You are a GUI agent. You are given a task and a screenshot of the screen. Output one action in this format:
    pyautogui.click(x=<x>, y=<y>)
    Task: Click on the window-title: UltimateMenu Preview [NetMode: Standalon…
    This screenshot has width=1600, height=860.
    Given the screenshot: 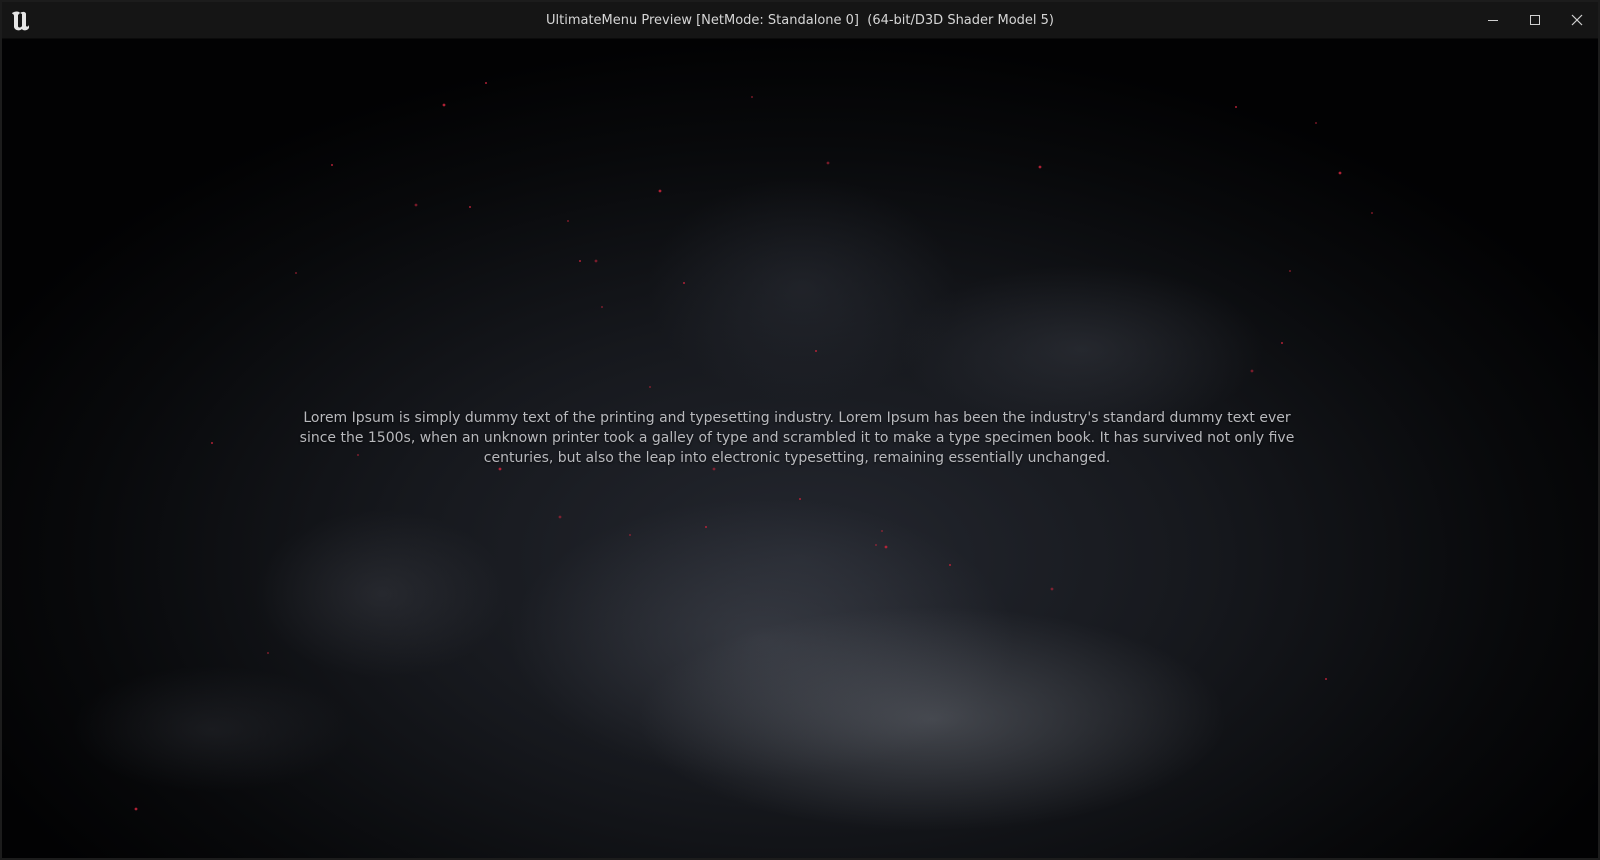 What is the action you would take?
    pyautogui.click(x=800, y=20)
    